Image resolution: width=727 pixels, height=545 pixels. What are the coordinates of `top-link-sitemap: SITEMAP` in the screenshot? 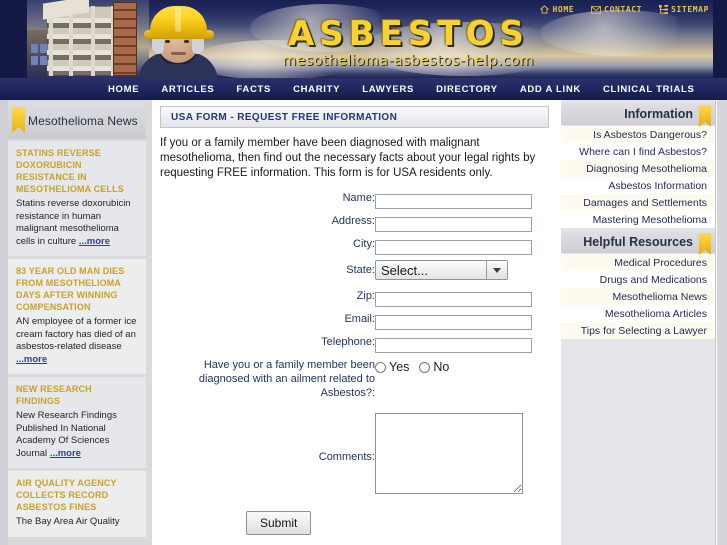 It's located at (684, 9).